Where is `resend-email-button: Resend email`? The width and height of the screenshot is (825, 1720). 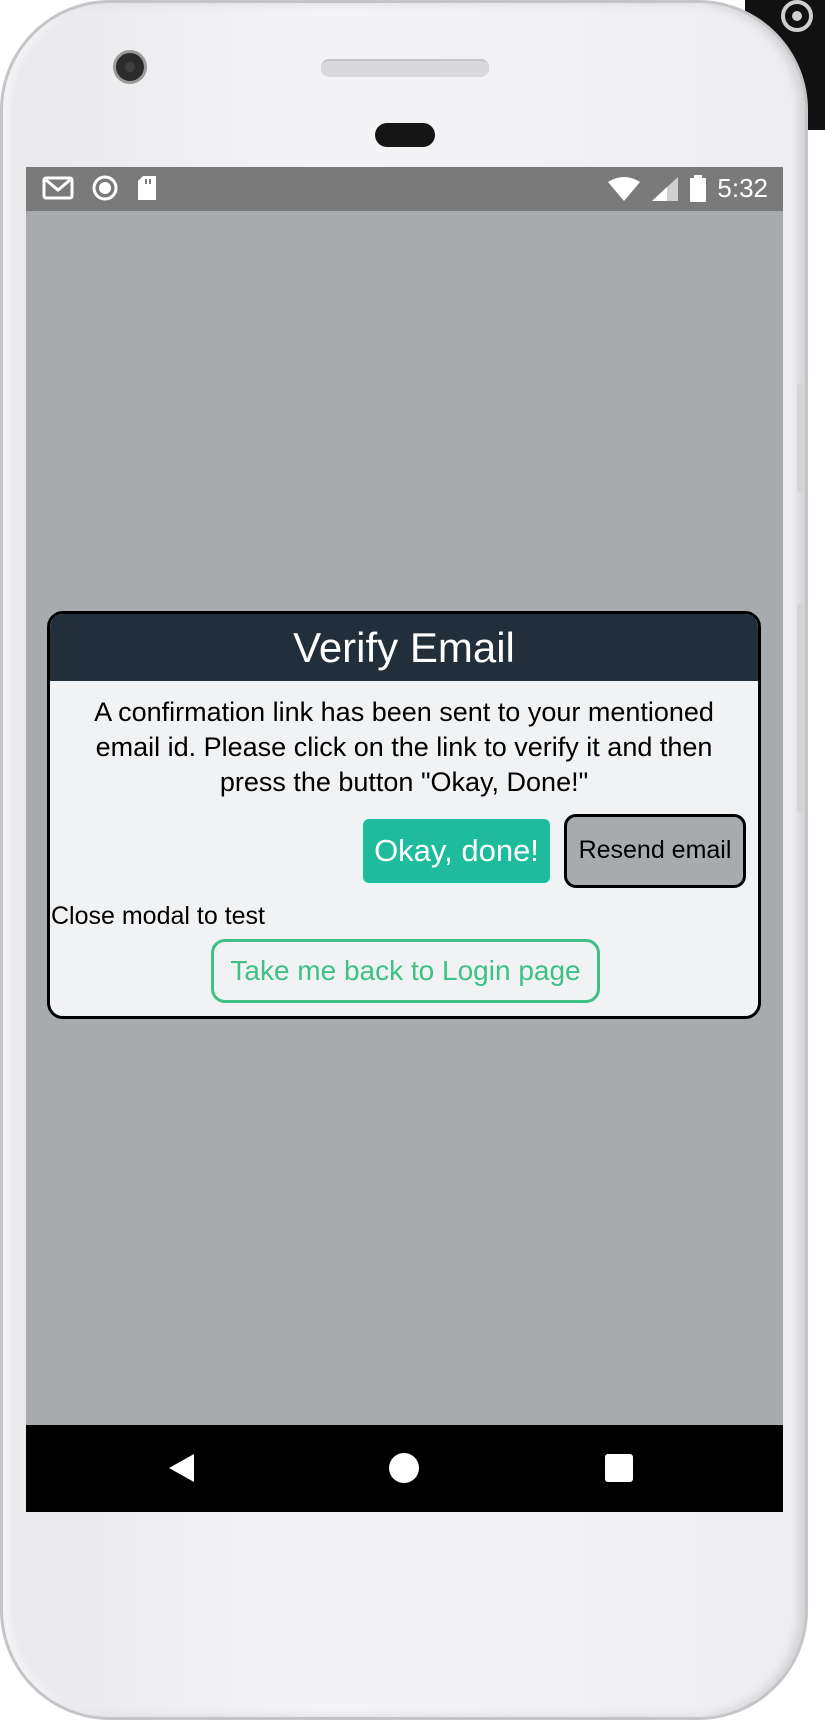
resend-email-button: Resend email is located at coordinates (655, 851).